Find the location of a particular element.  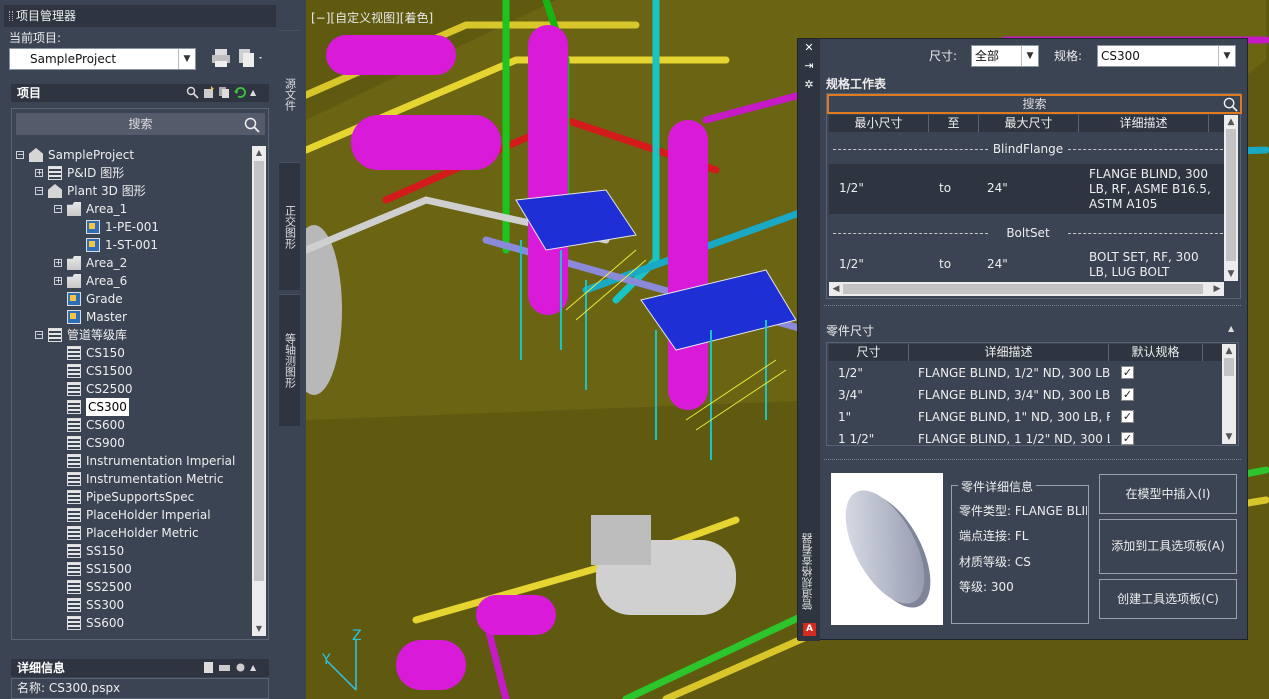

col-default-spec: 默认规格 is located at coordinates (1156, 352).